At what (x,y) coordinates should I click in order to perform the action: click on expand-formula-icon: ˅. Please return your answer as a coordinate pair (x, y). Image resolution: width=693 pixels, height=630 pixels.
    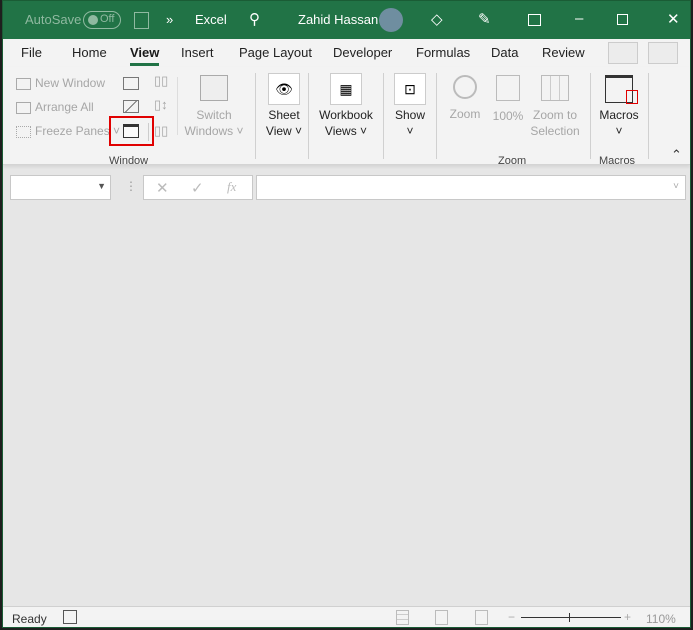
    Looking at the image, I should click on (676, 186).